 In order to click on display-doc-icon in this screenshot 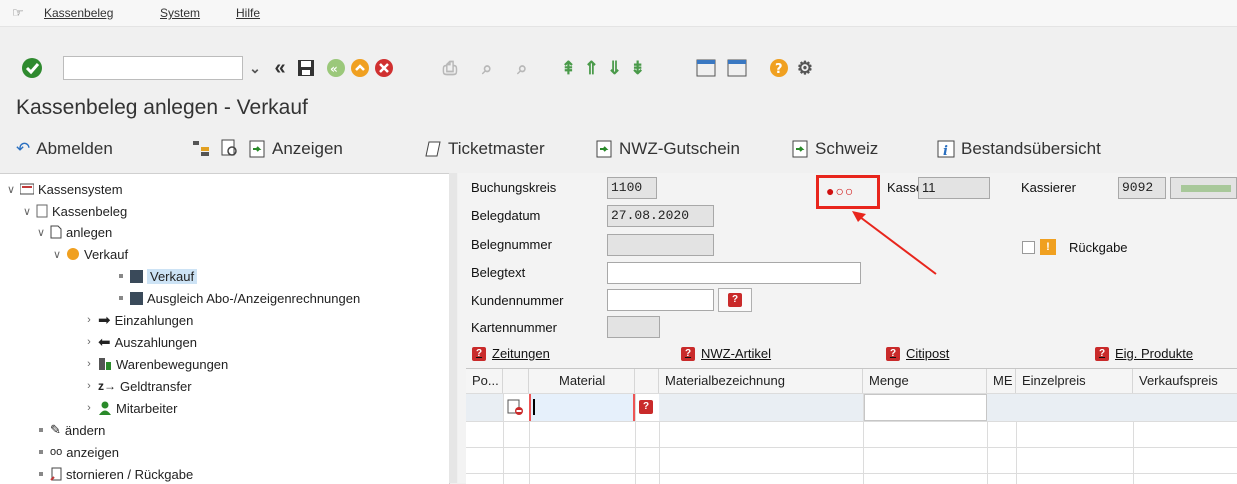, I will do `click(257, 149)`.